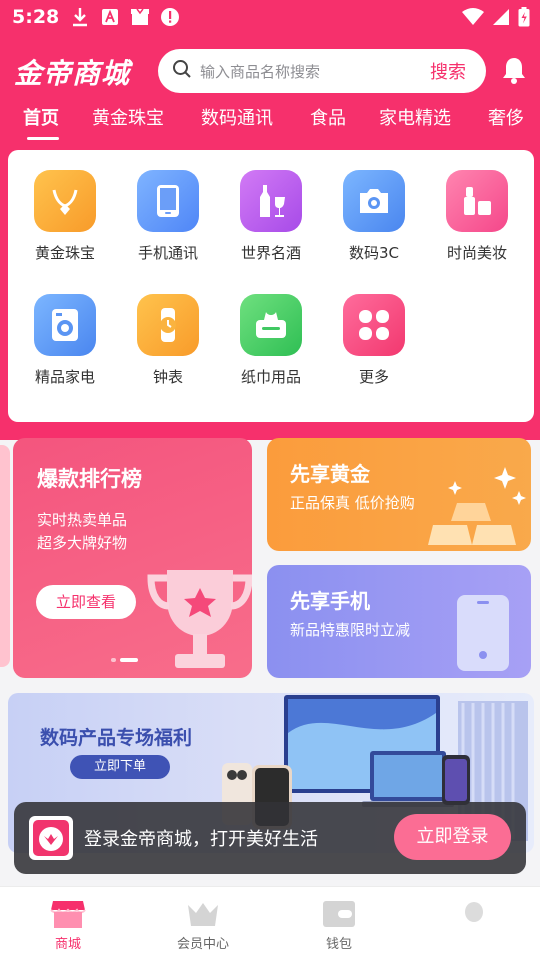 The height and width of the screenshot is (960, 540). I want to click on category-label: 钟表, so click(167, 377).